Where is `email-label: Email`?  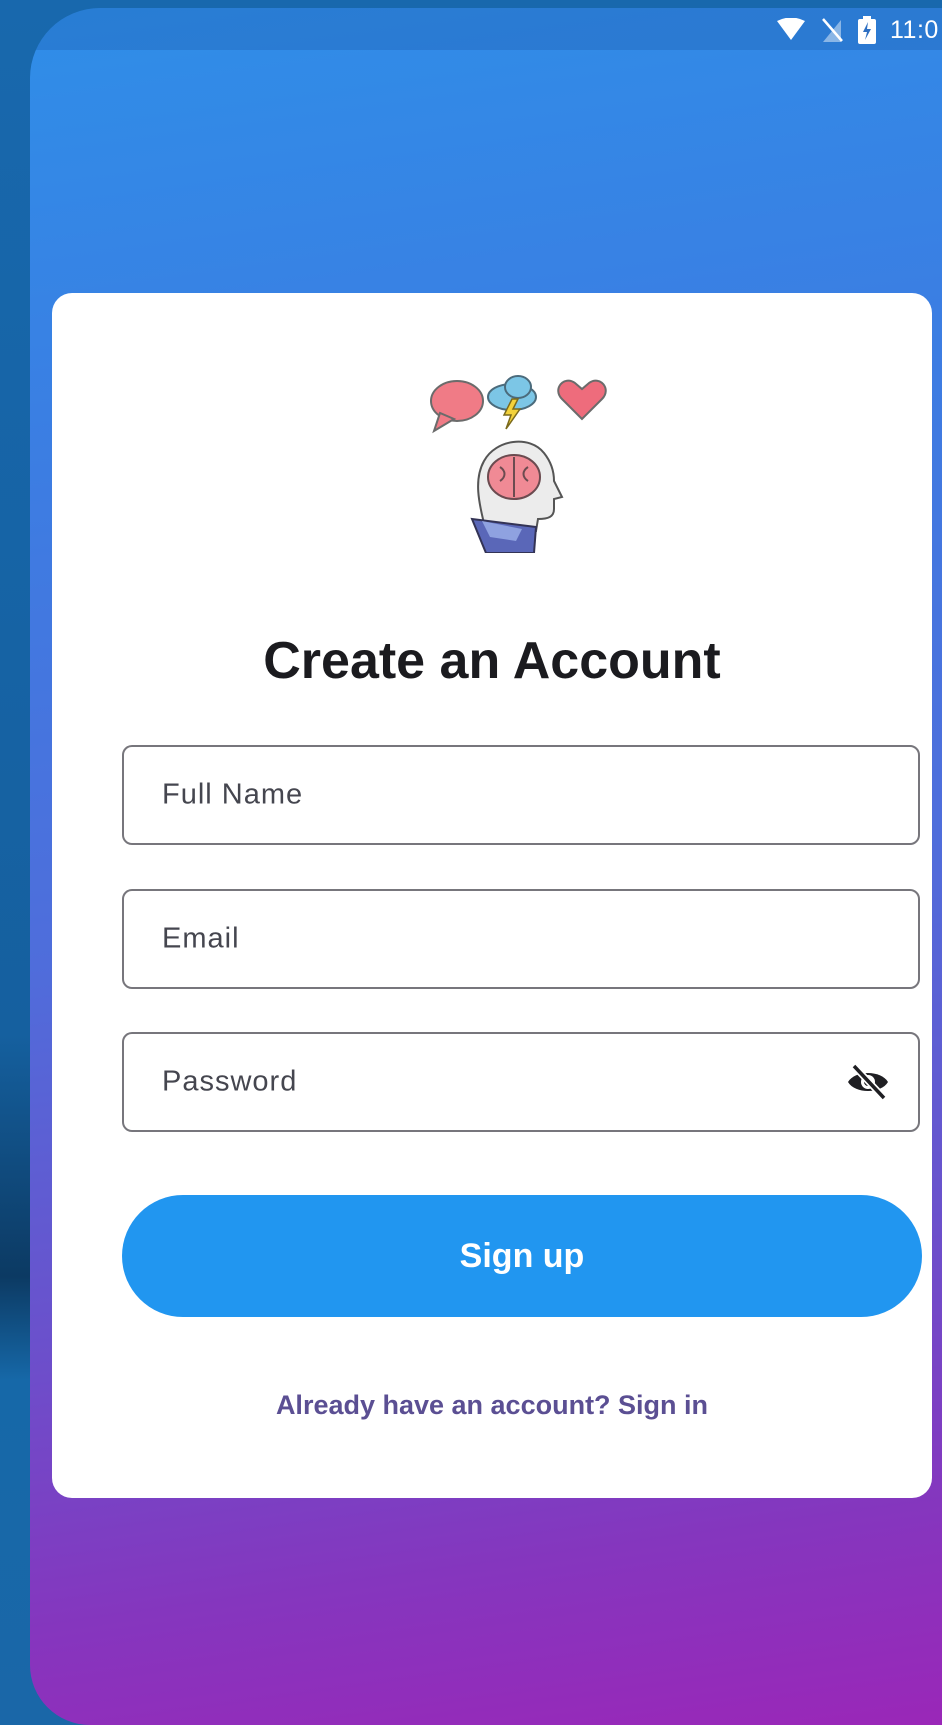 email-label: Email is located at coordinates (201, 938).